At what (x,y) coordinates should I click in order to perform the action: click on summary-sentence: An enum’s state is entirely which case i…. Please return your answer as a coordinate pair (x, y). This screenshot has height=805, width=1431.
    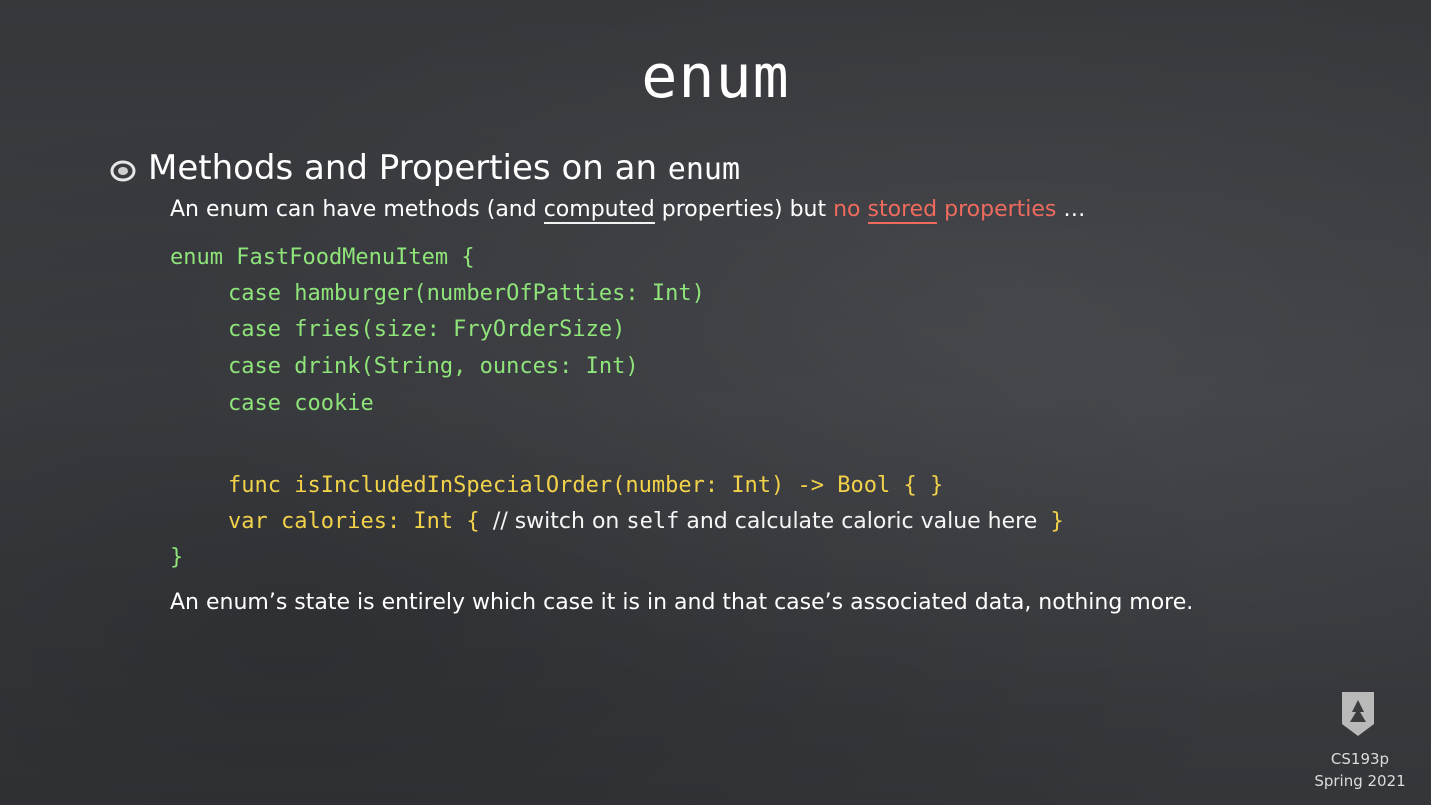
    Looking at the image, I should click on (682, 602).